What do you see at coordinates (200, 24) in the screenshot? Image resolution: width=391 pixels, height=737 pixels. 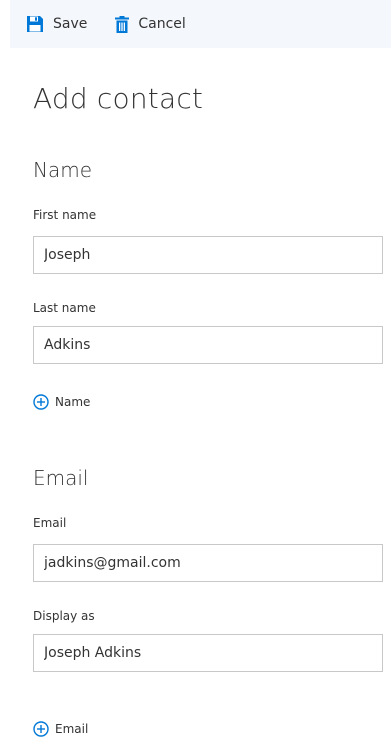 I see `command-toolbar: Save Cancel` at bounding box center [200, 24].